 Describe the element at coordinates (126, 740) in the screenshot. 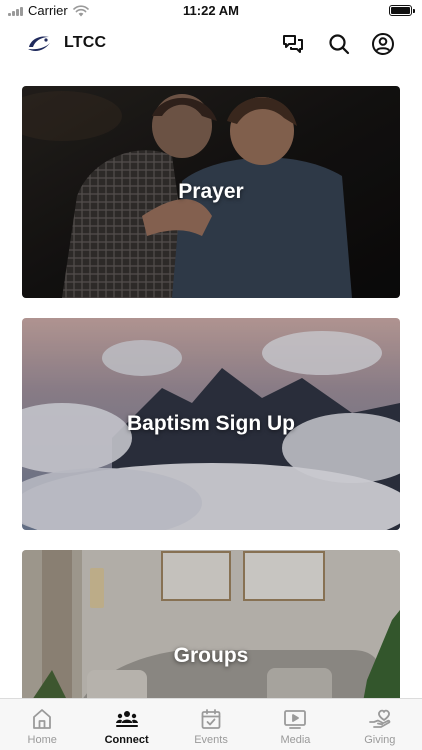

I see `tab-label: Connect` at that location.